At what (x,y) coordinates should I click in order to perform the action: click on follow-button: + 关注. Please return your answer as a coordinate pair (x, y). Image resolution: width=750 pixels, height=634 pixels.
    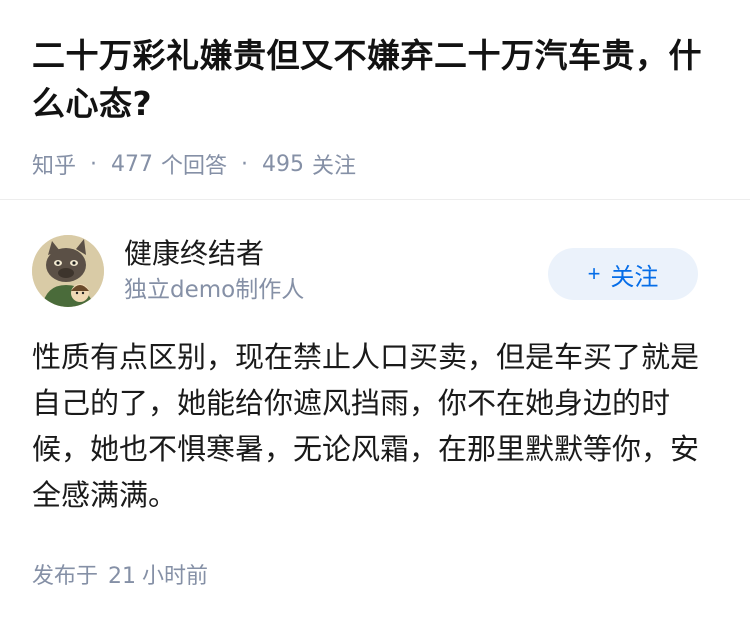
    Looking at the image, I should click on (623, 274).